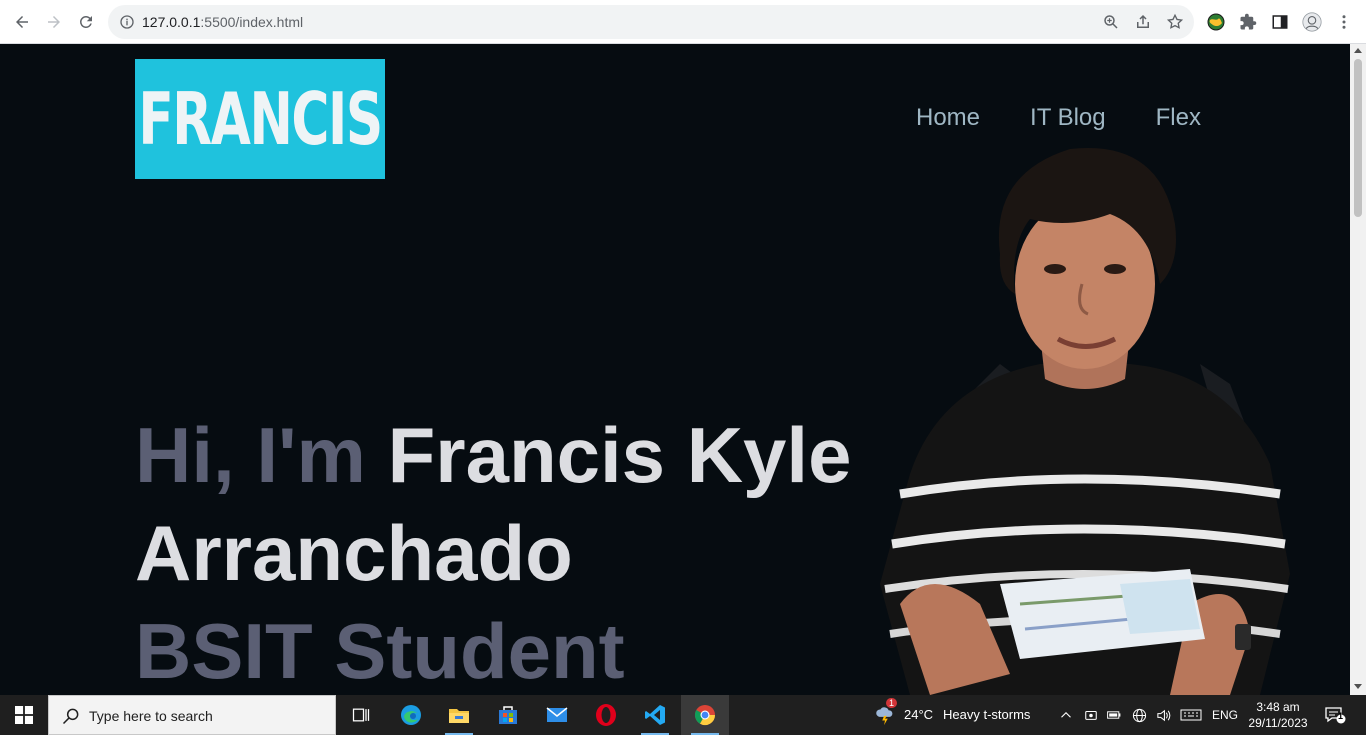 This screenshot has width=1366, height=735. I want to click on clock-date: 29/11/2023, so click(1278, 723).